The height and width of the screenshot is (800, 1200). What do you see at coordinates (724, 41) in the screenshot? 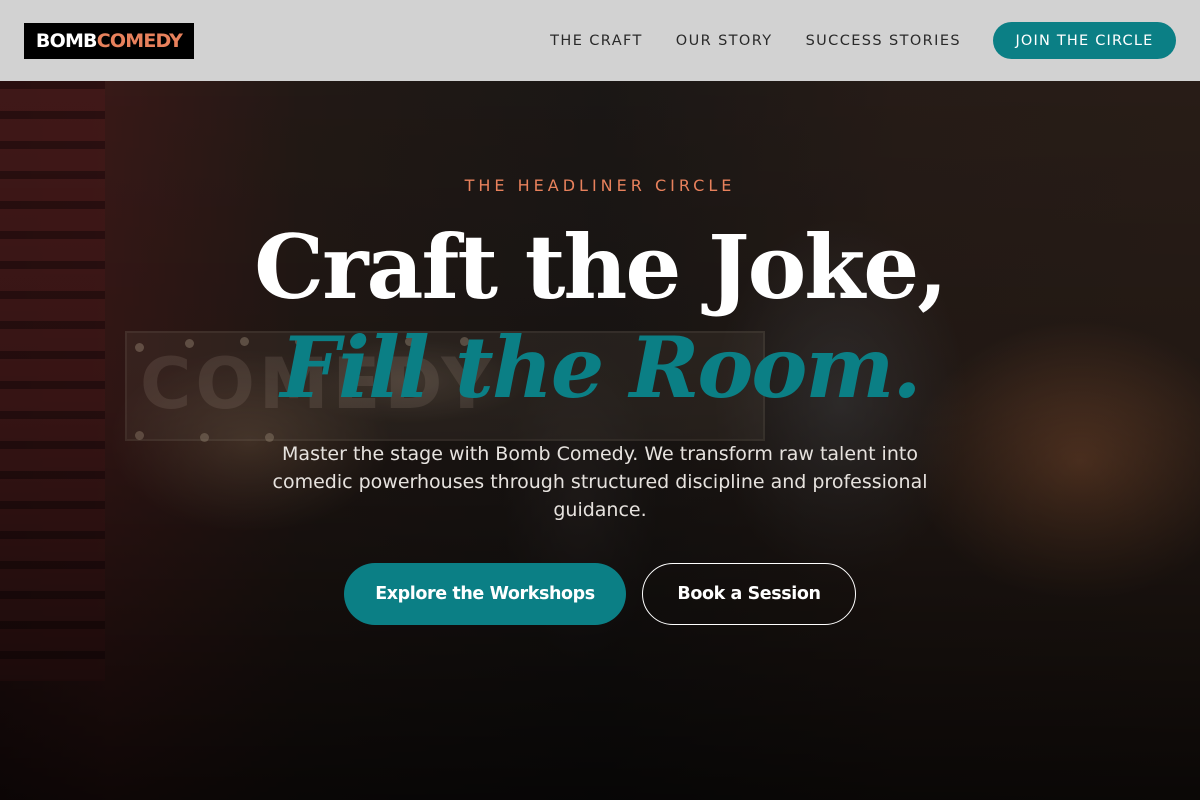
I see `nav-item-our-story: OUR STORY` at bounding box center [724, 41].